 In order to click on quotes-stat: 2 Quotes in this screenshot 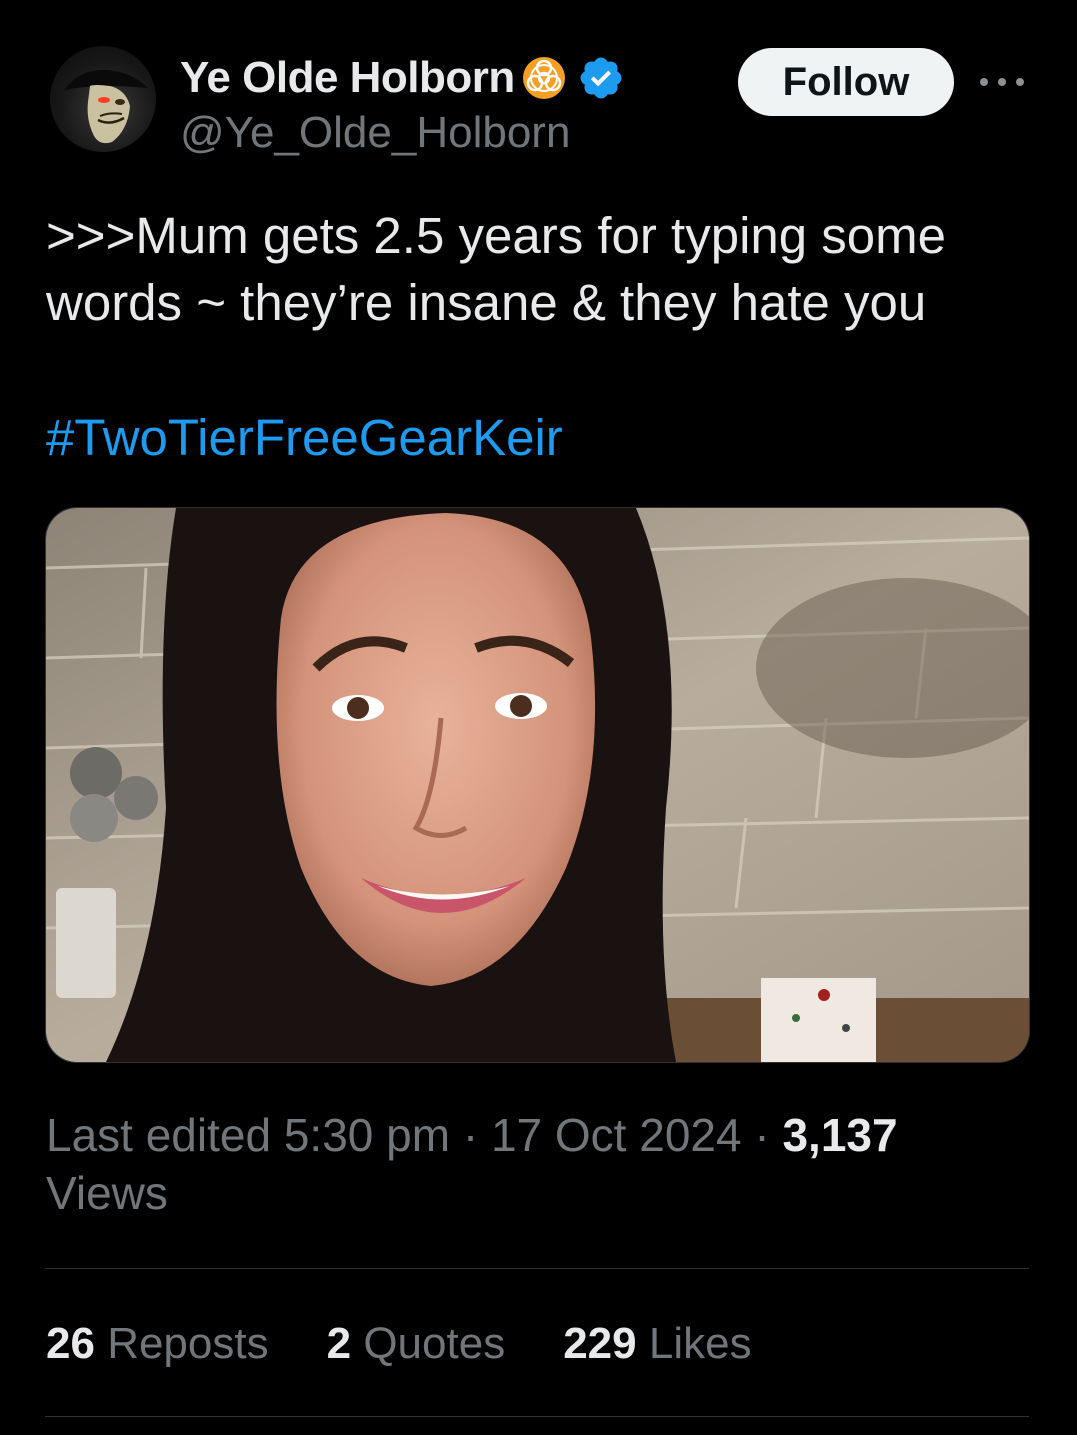, I will do `click(416, 1344)`.